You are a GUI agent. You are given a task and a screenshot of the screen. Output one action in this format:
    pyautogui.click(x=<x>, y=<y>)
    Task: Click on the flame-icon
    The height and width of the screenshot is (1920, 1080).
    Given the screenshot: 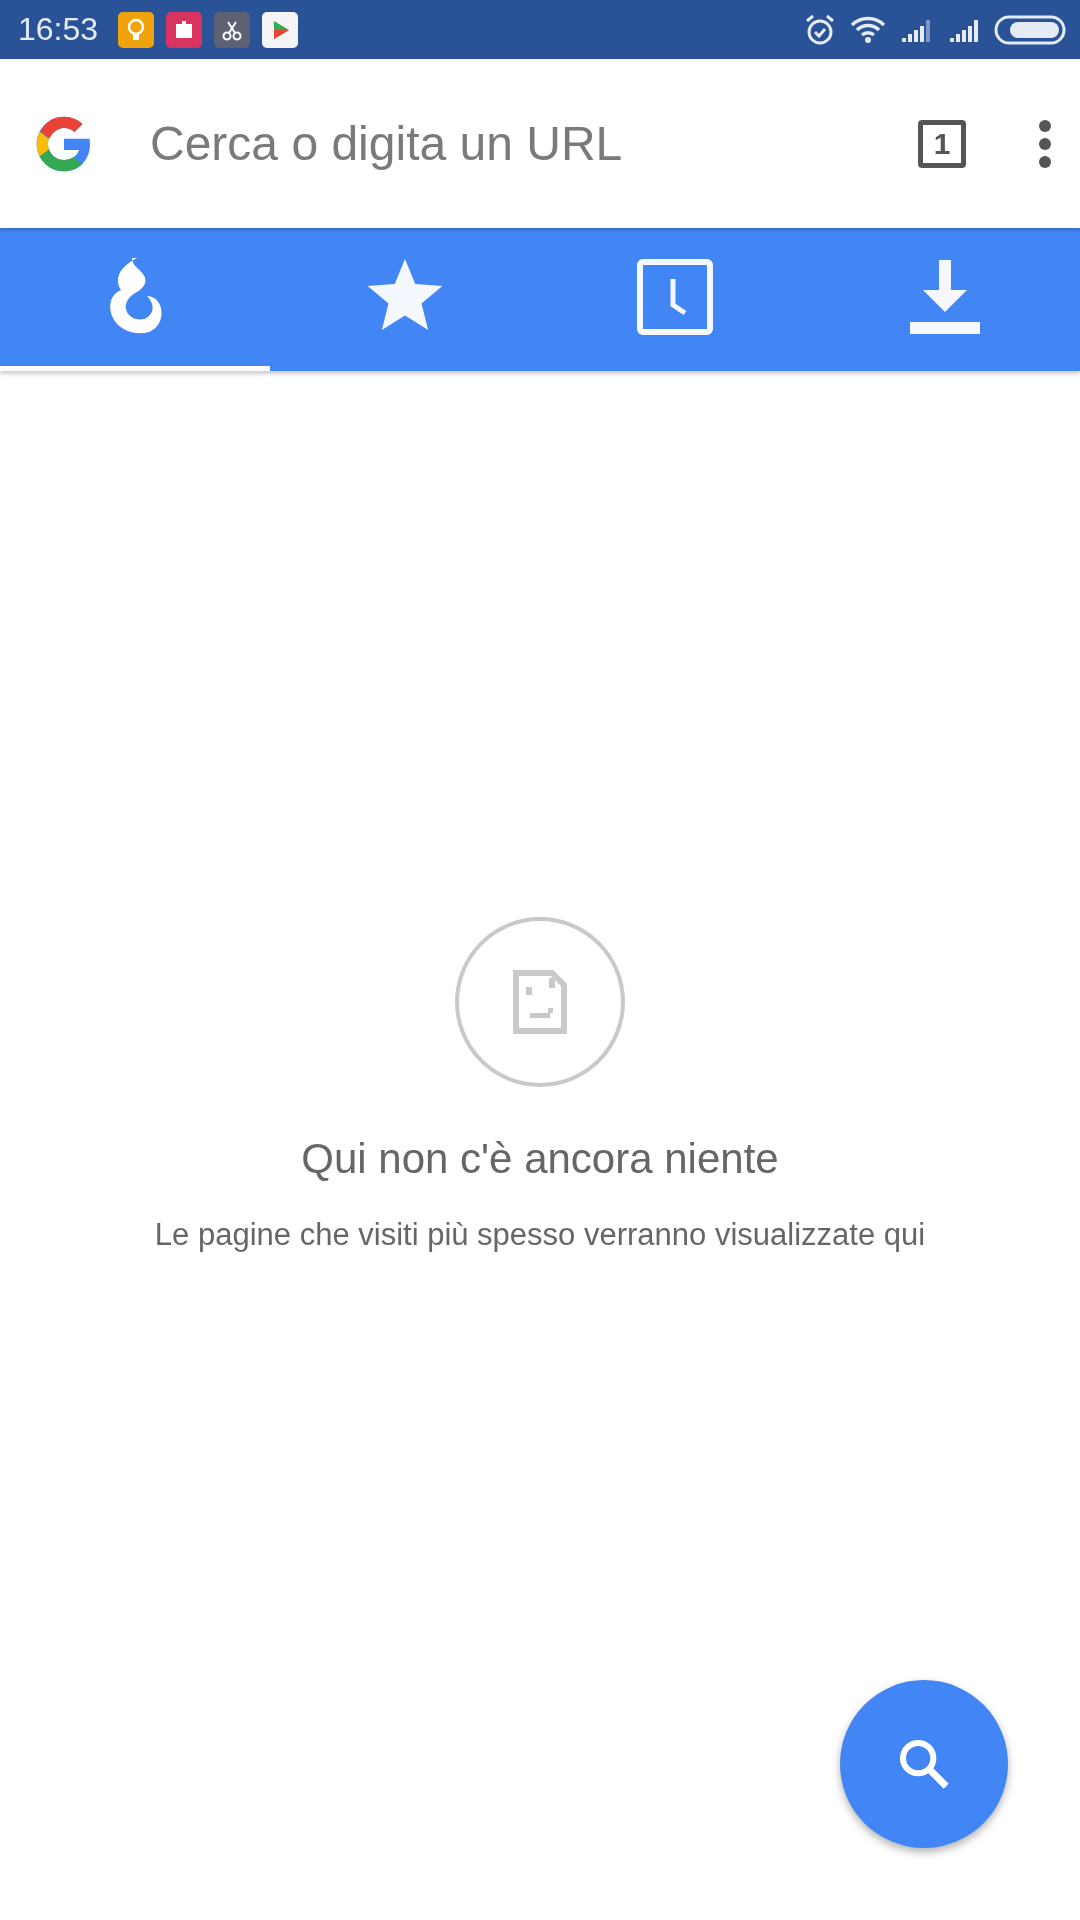 What is the action you would take?
    pyautogui.click(x=135, y=297)
    